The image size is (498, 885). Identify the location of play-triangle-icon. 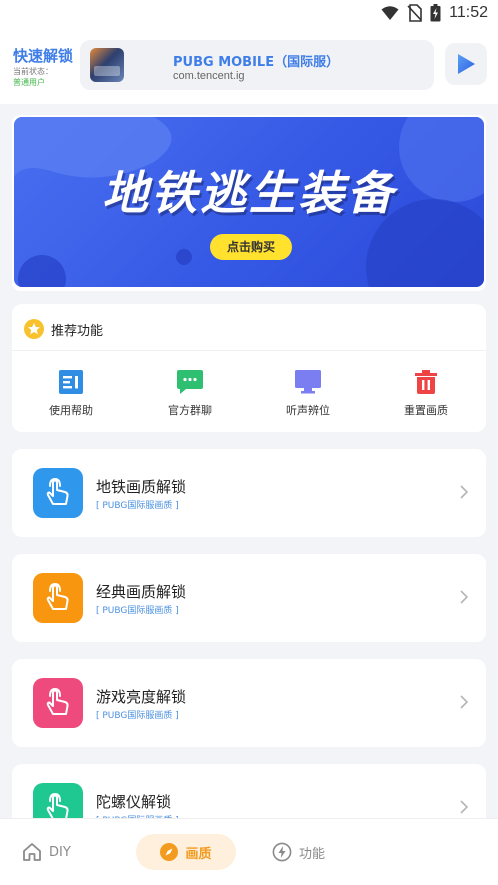
(466, 64).